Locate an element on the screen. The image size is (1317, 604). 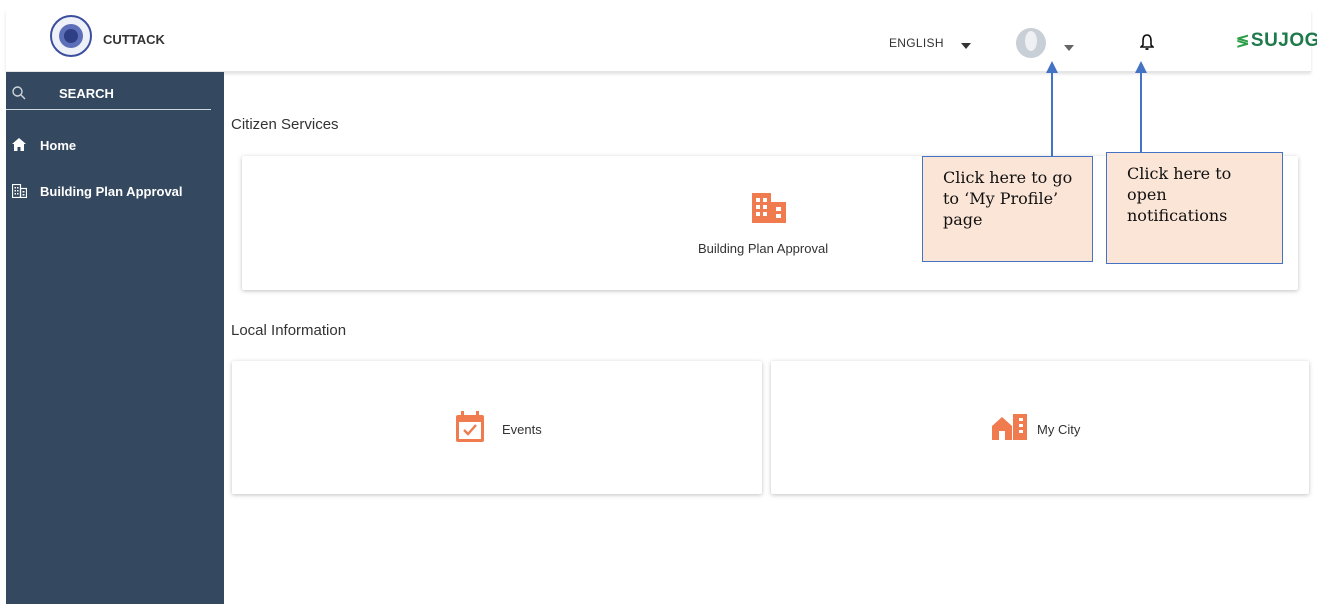
calendar-check-icon is located at coordinates (470, 429).